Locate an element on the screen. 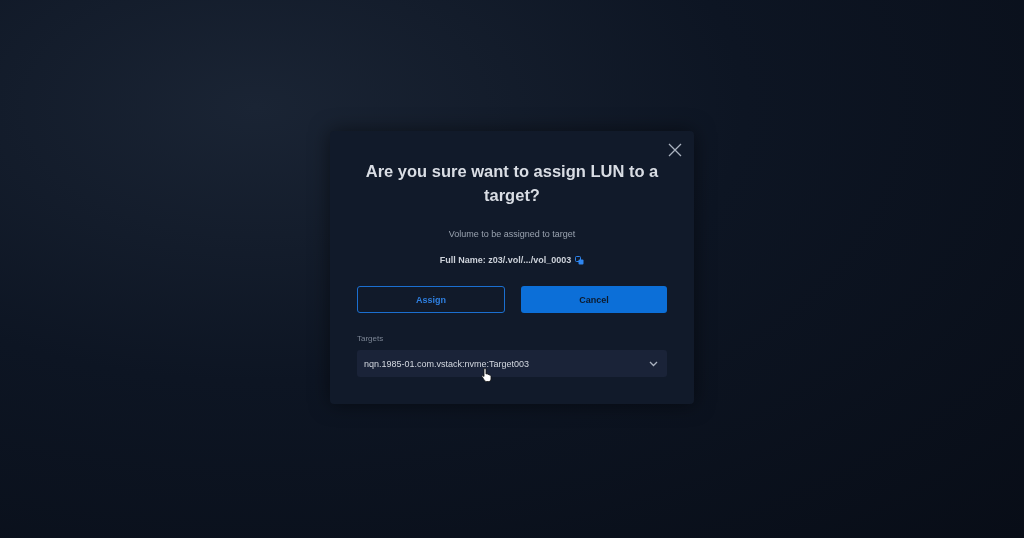  dialog-title: Are you sure want to assign LUN to a target? is located at coordinates (512, 183).